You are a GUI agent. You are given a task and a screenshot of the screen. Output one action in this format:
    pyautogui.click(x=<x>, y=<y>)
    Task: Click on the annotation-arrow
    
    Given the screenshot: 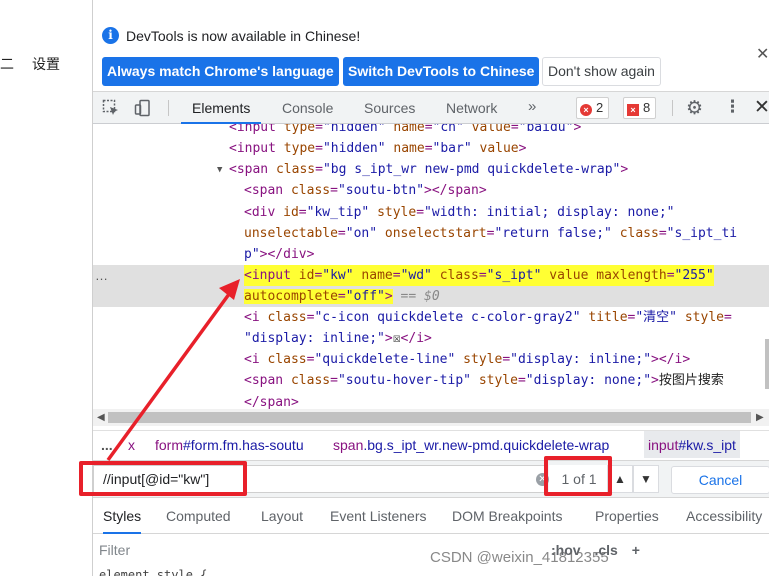 What is the action you would take?
    pyautogui.click(x=173, y=370)
    